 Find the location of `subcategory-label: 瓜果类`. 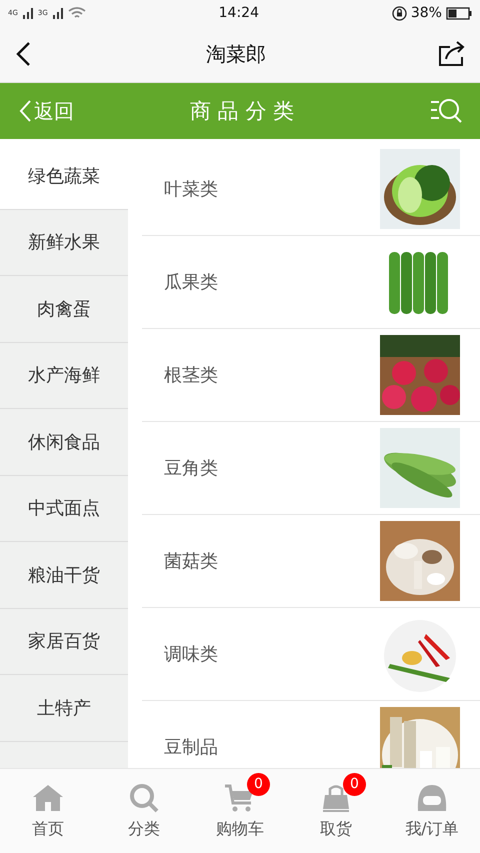

subcategory-label: 瓜果类 is located at coordinates (191, 282).